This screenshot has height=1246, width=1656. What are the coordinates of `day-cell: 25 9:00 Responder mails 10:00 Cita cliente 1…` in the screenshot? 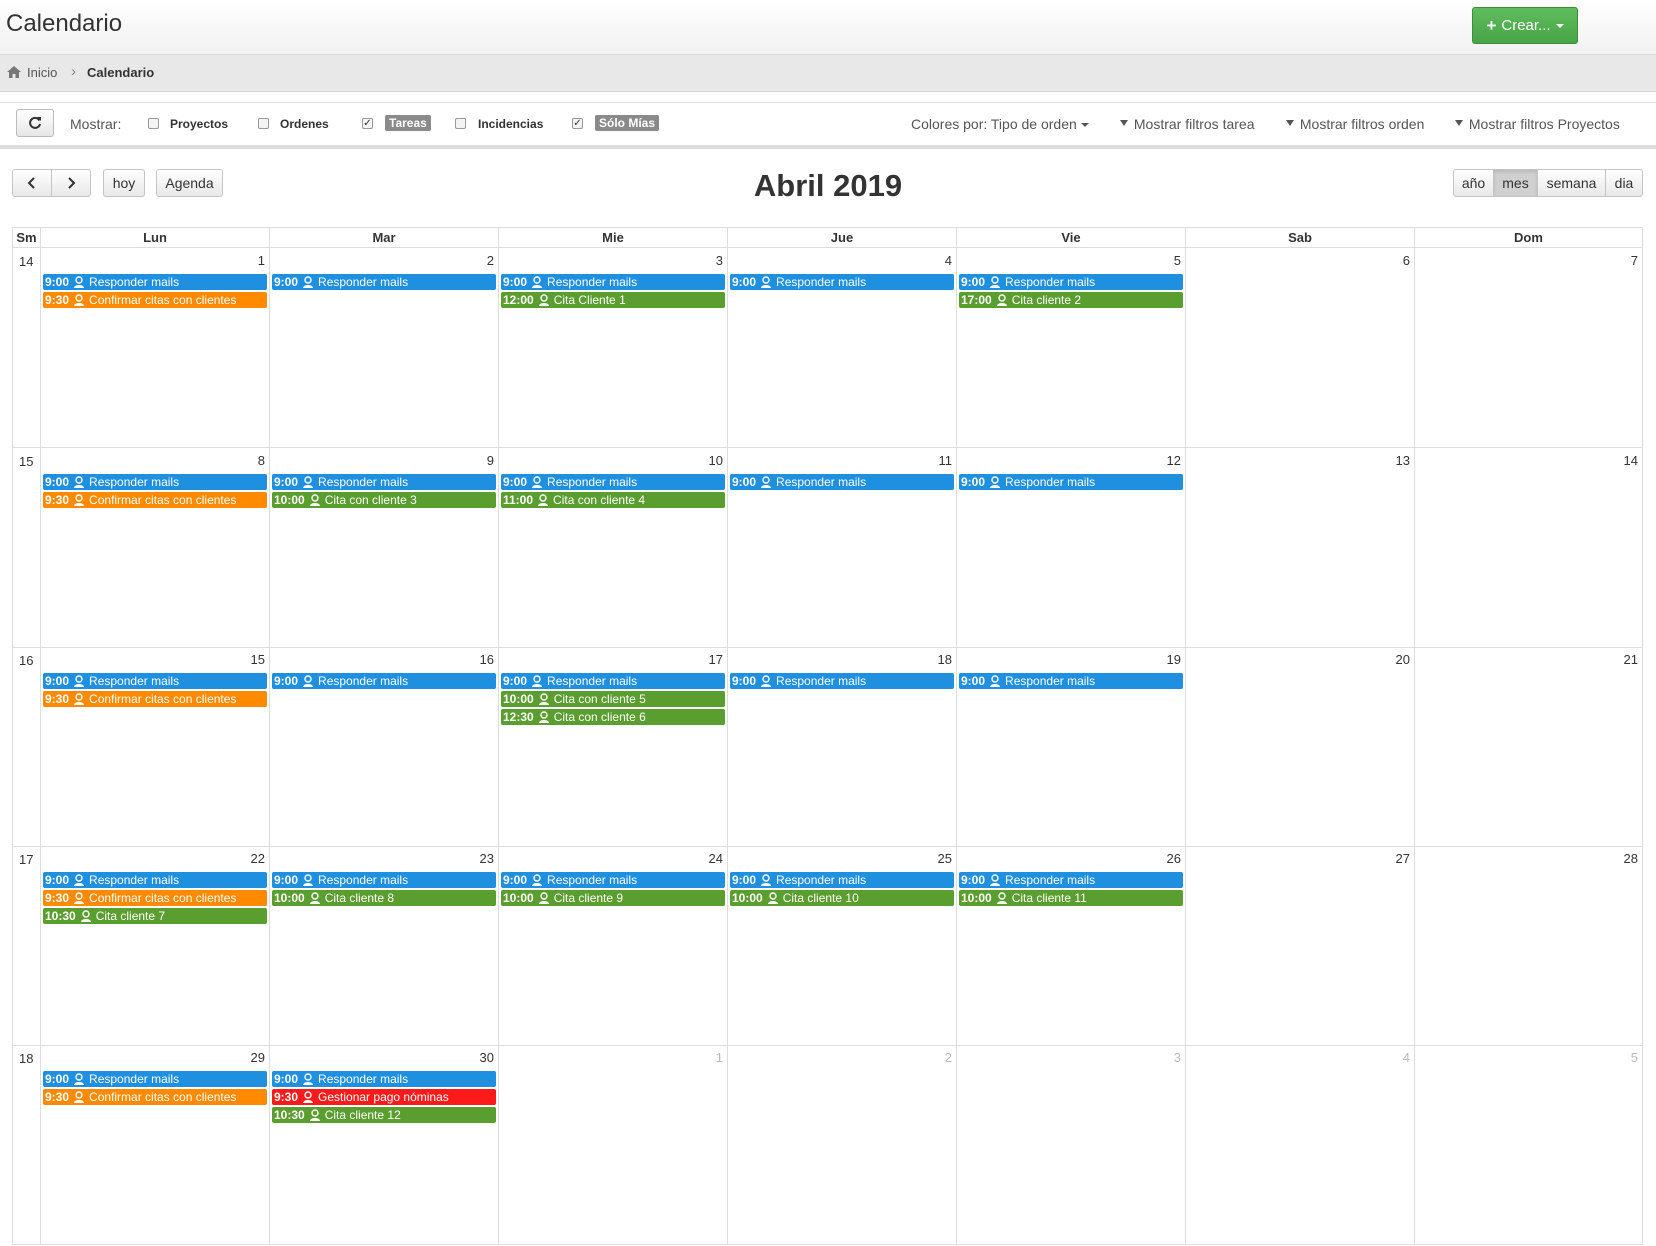 It's located at (841, 945).